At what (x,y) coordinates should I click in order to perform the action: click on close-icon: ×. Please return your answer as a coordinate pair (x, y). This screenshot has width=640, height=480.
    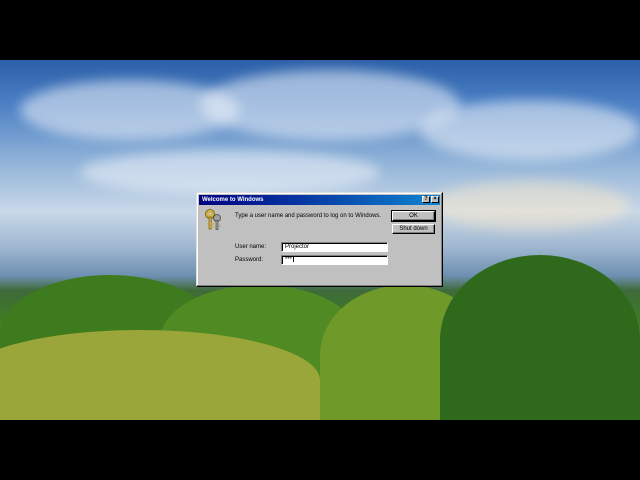
    Looking at the image, I should click on (435, 199).